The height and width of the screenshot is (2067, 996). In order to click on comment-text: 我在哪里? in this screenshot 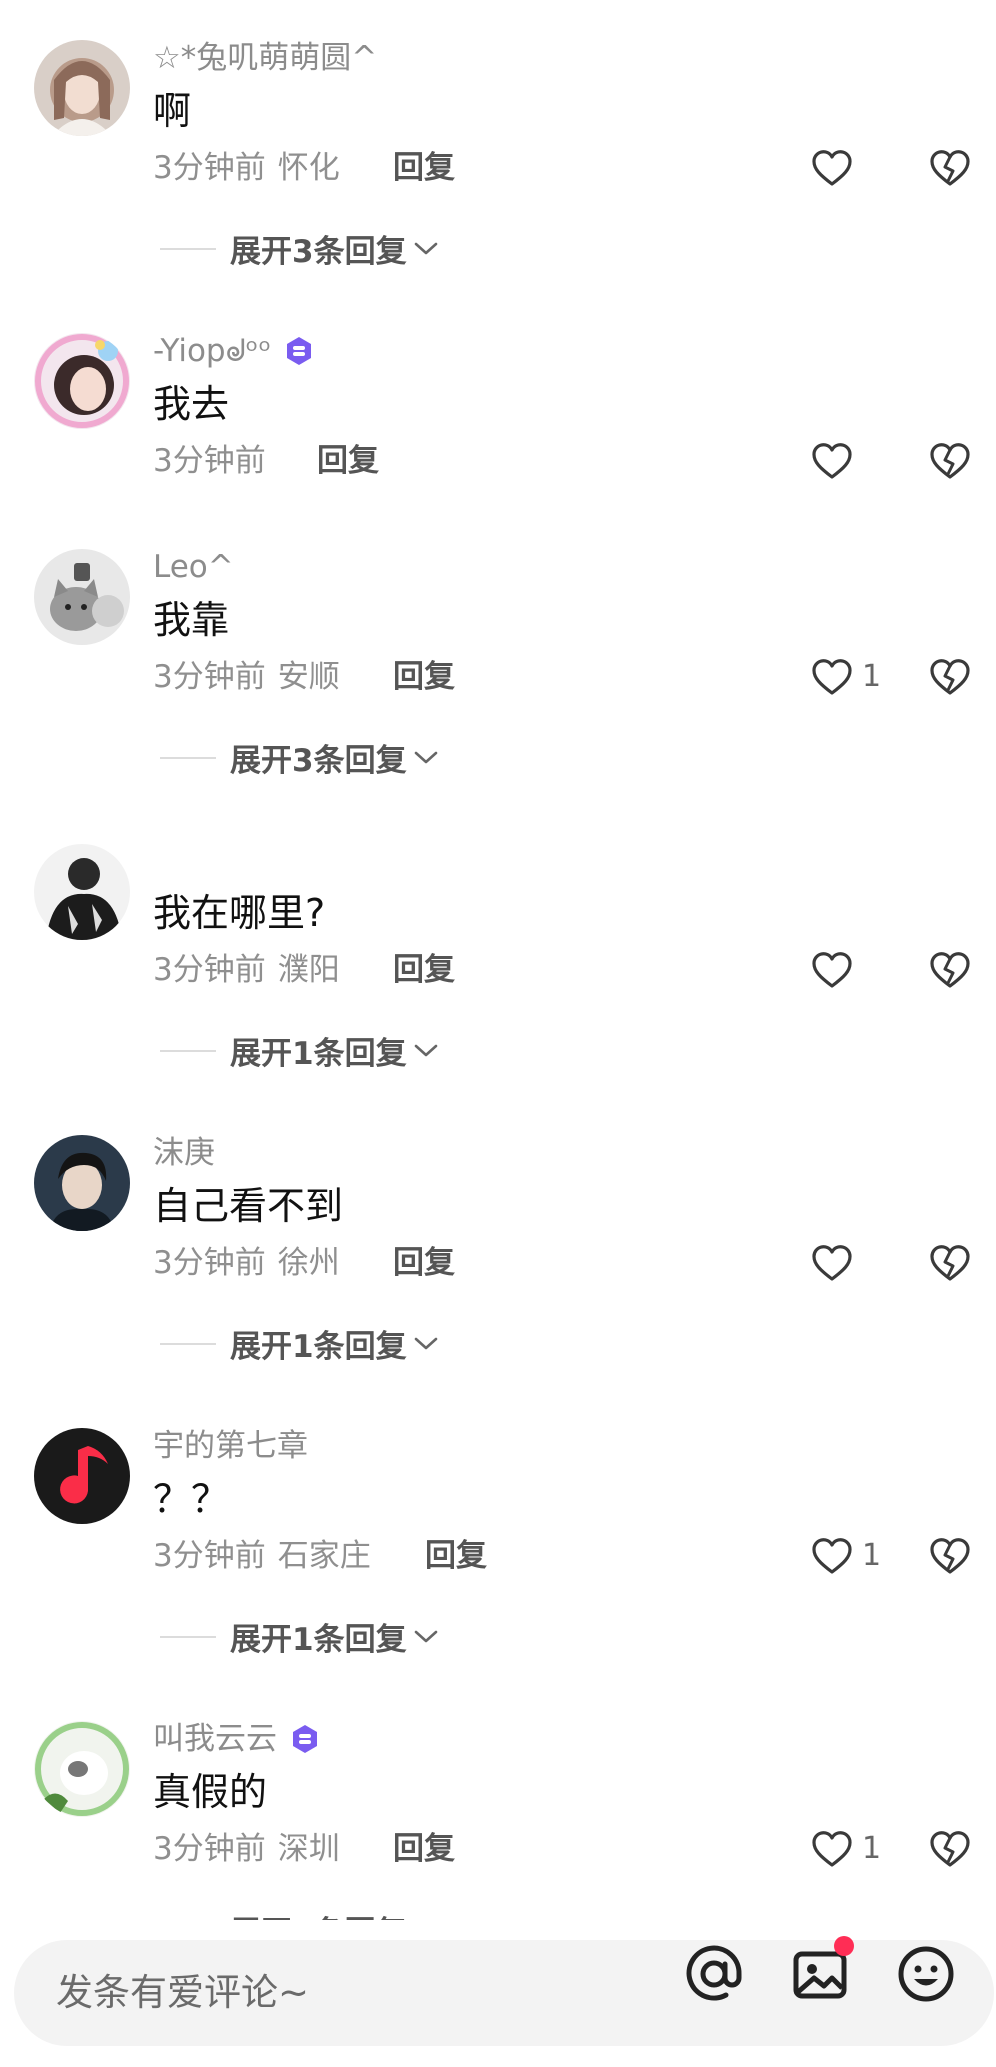, I will do `click(239, 913)`.